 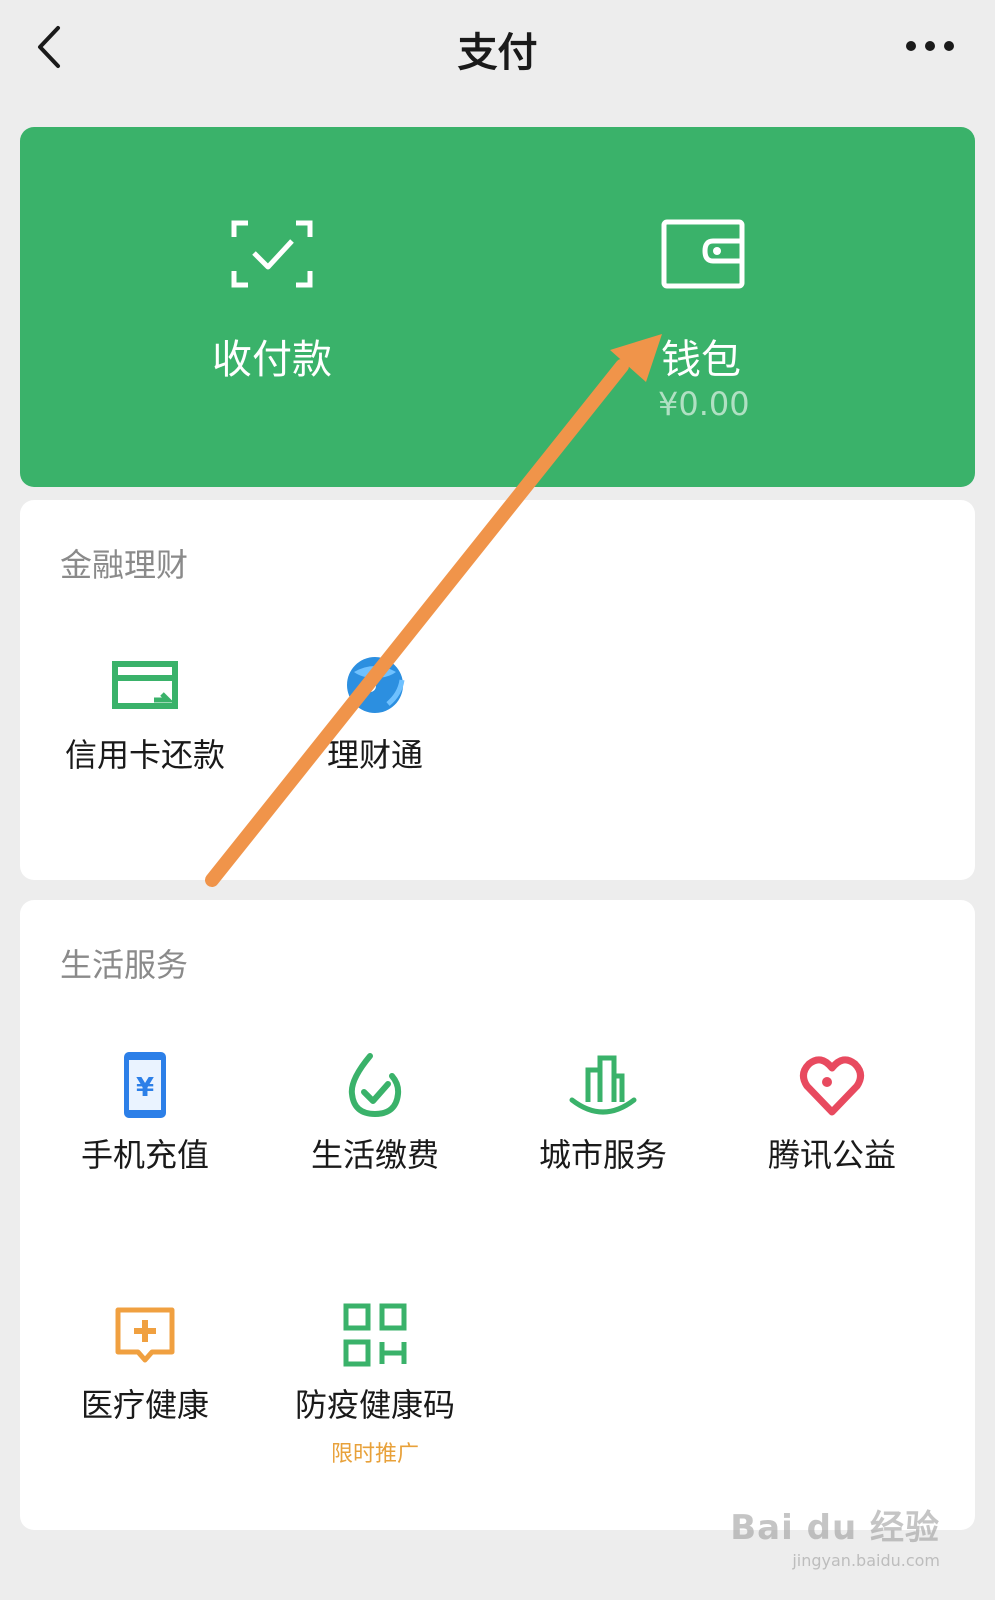 I want to click on charity-button: 腾讯公益, so click(x=832, y=1113).